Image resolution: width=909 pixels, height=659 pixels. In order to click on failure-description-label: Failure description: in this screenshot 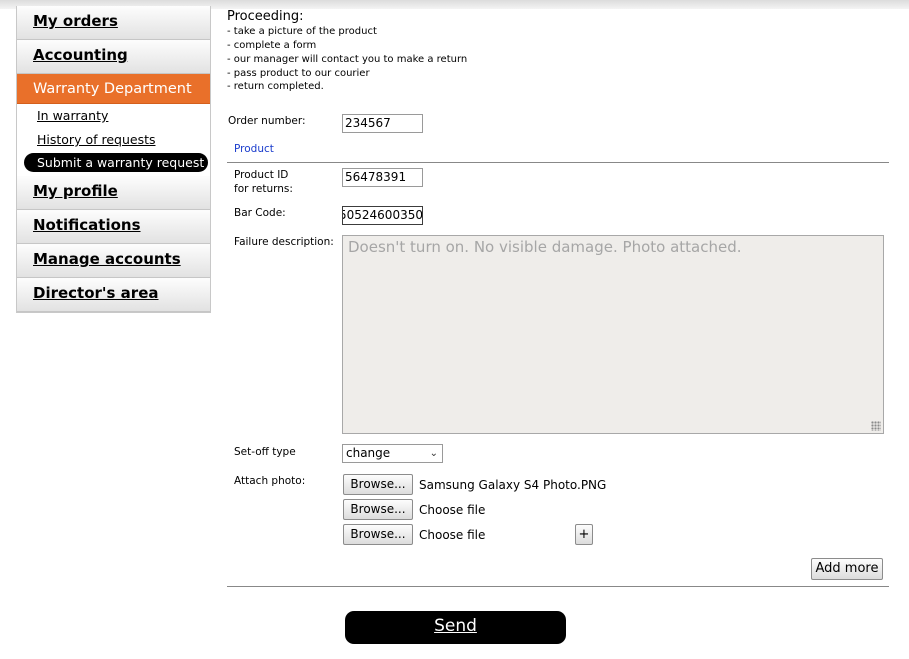, I will do `click(284, 242)`.